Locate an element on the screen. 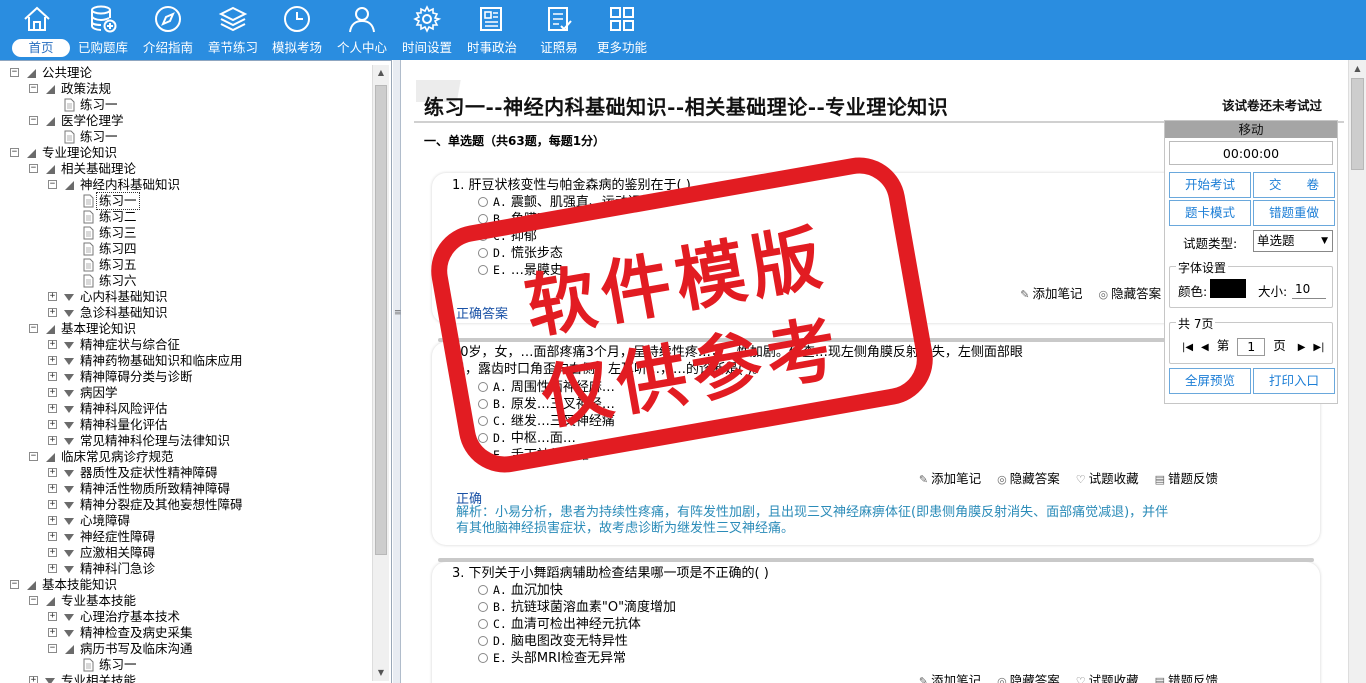  prev-page-icon: ◀ is located at coordinates (1205, 347).